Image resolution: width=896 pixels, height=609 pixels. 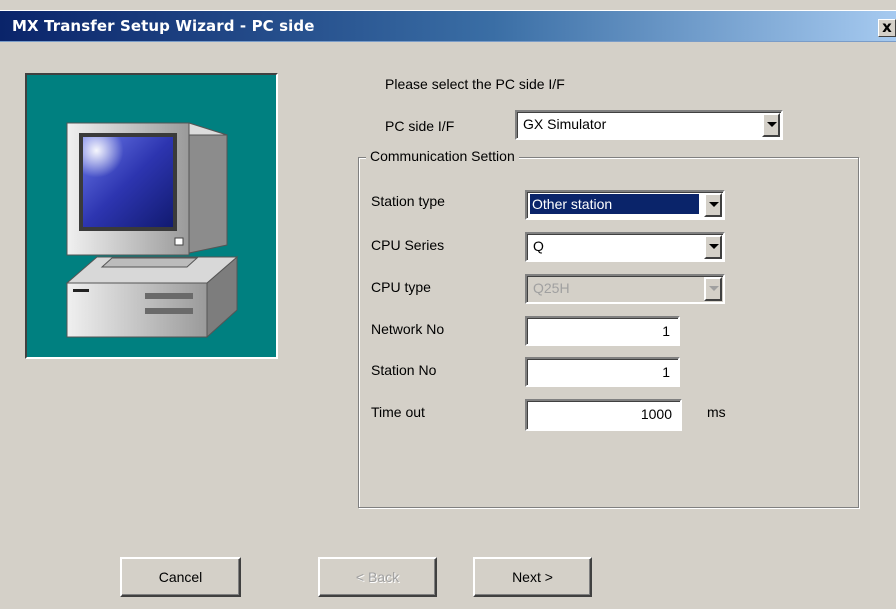 I want to click on station-type-select: Other station, so click(x=625, y=205).